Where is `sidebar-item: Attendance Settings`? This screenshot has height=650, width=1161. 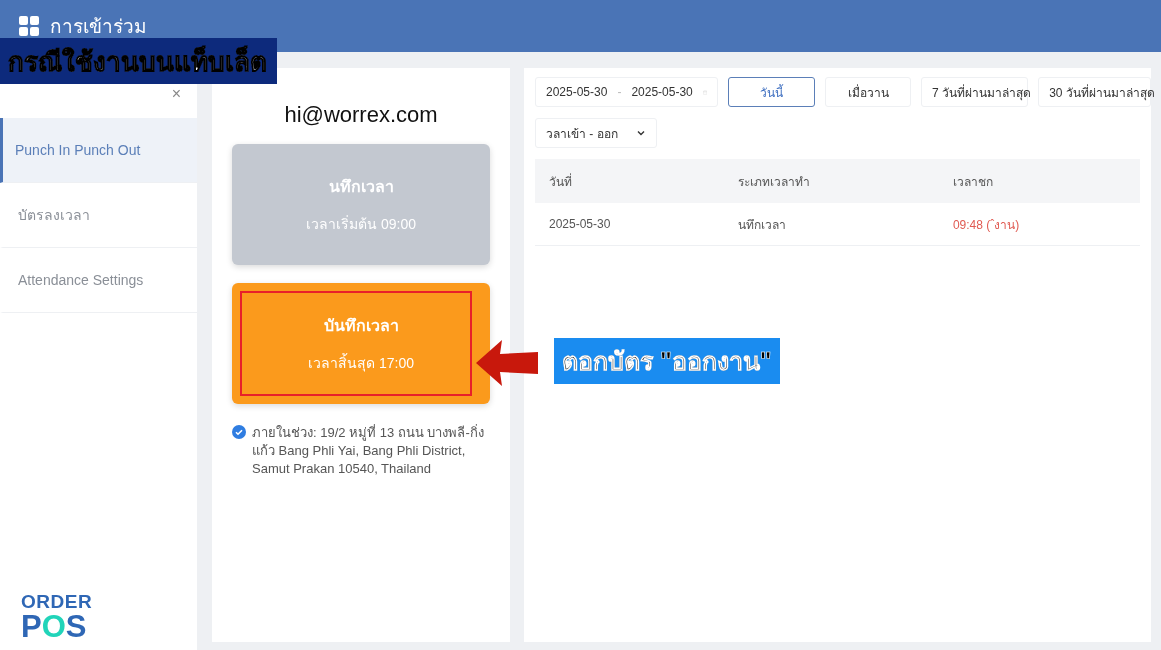
sidebar-item: Attendance Settings is located at coordinates (98, 280).